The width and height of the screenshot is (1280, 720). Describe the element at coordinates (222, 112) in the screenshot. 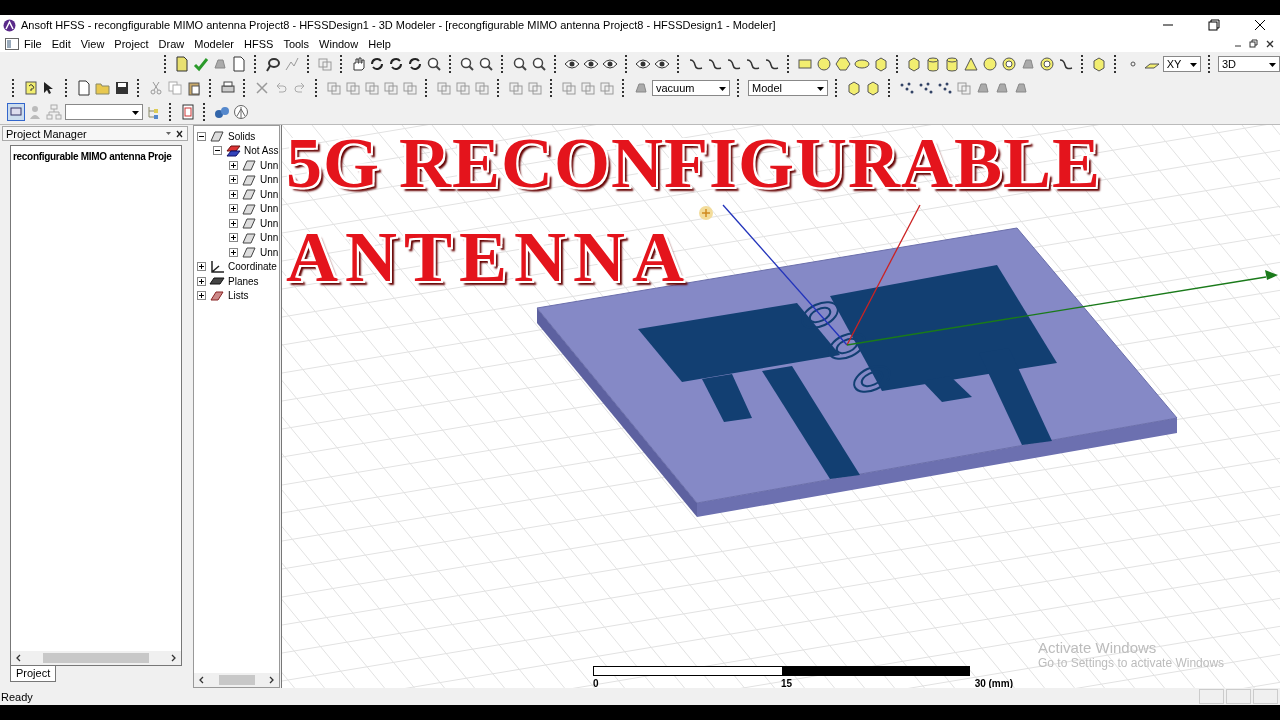

I see `cluster-icon` at that location.